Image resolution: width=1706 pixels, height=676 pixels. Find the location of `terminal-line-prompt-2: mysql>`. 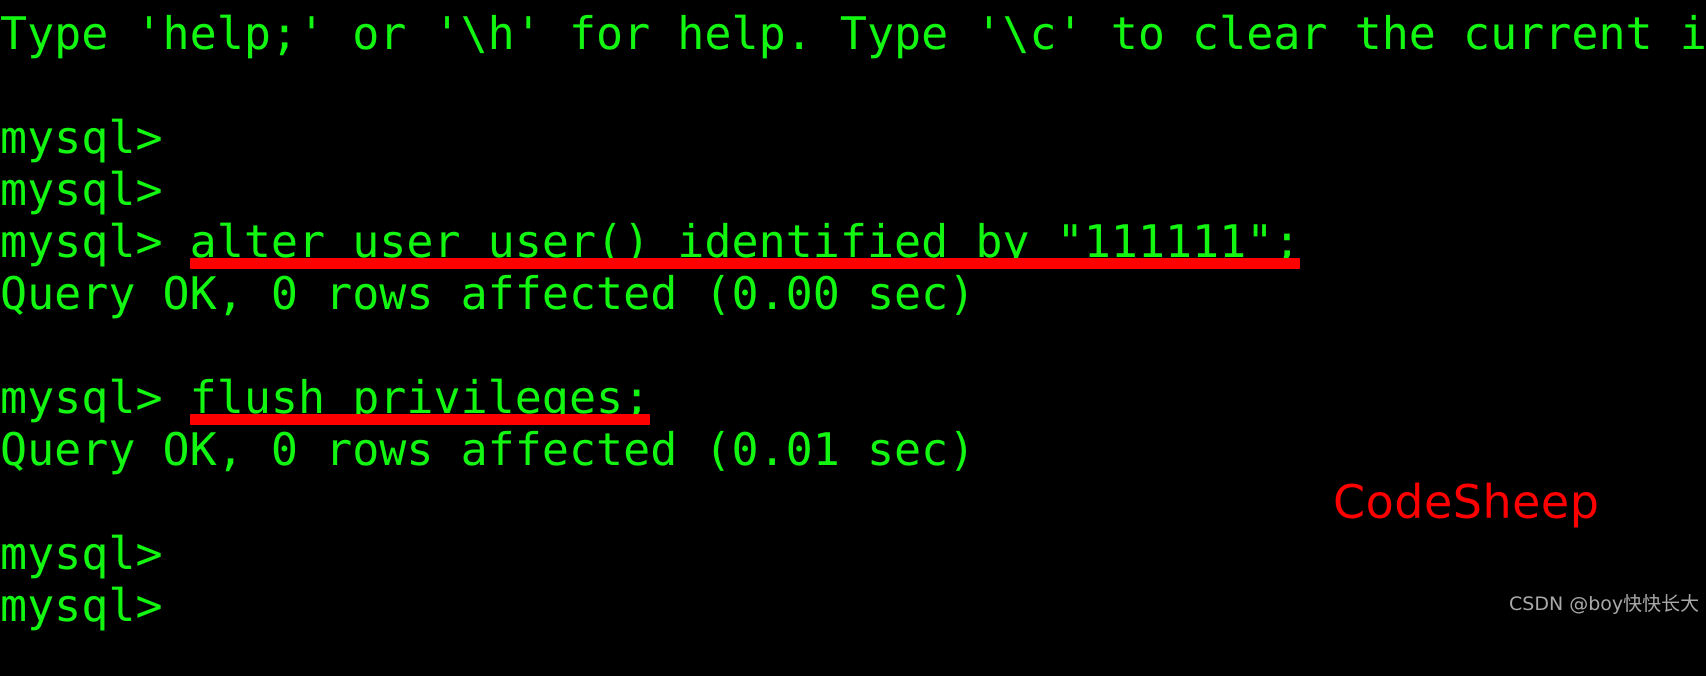

terminal-line-prompt-2: mysql> is located at coordinates (81, 189).